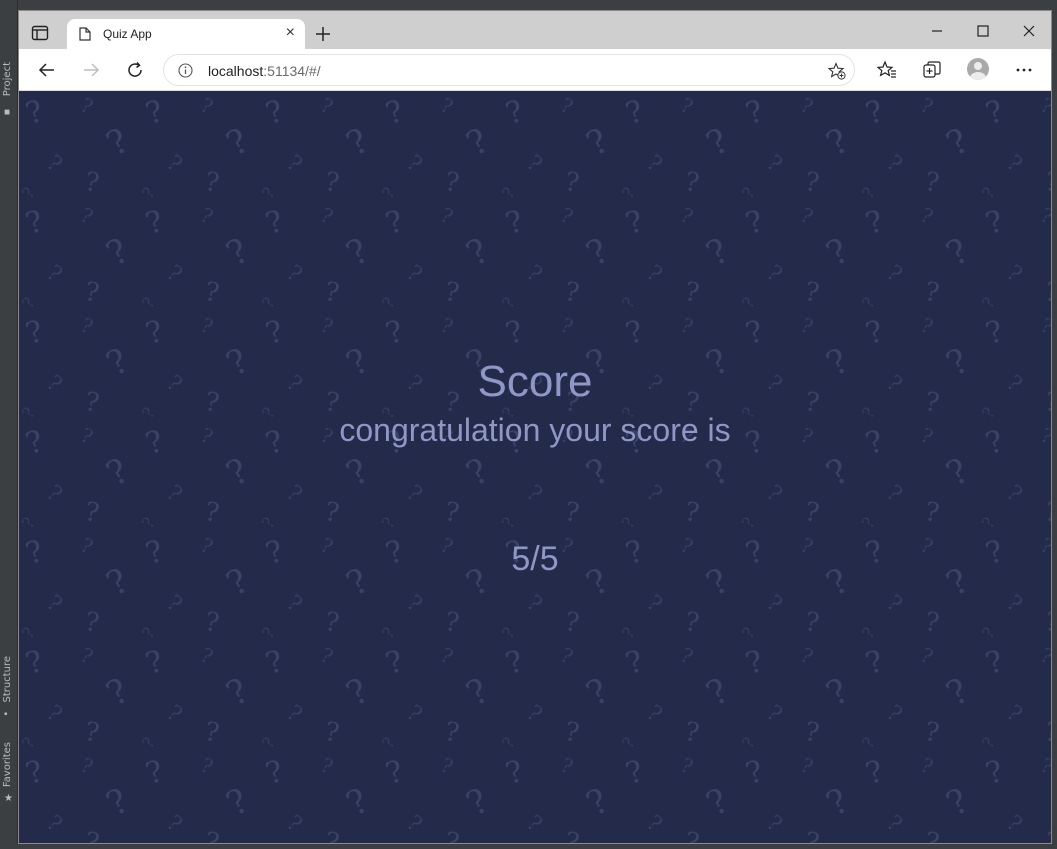  What do you see at coordinates (185, 70) in the screenshot?
I see `info-icon` at bounding box center [185, 70].